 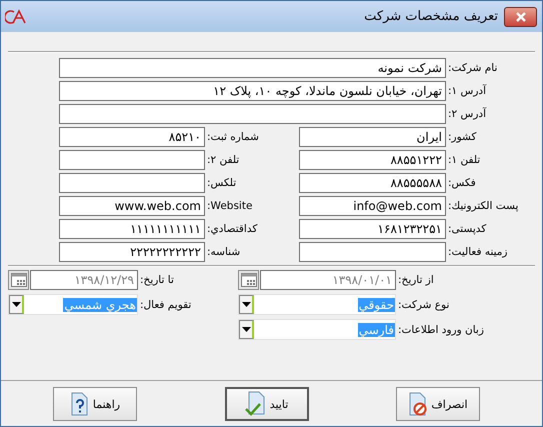 I want to click on field-label: فکس:, so click(x=462, y=183).